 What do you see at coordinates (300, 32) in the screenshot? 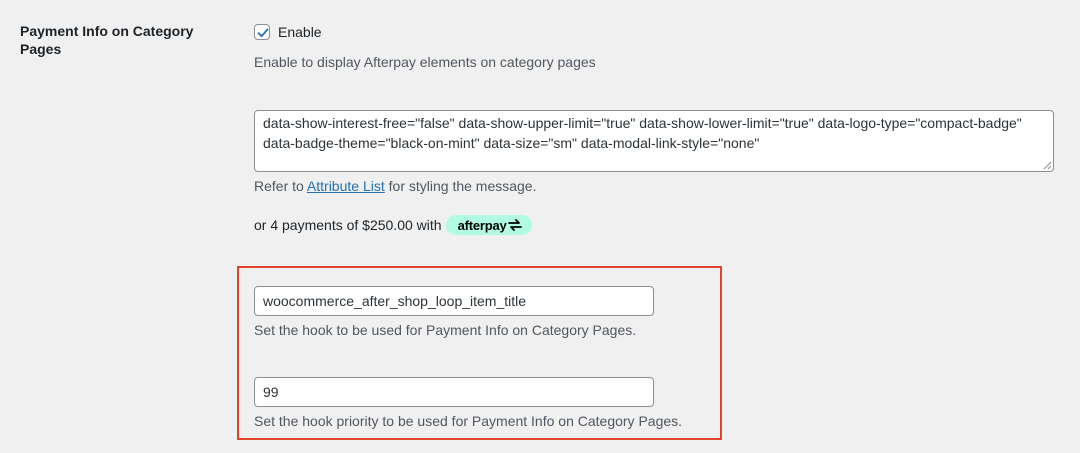
I see `enable-checkbox-label: Enable` at bounding box center [300, 32].